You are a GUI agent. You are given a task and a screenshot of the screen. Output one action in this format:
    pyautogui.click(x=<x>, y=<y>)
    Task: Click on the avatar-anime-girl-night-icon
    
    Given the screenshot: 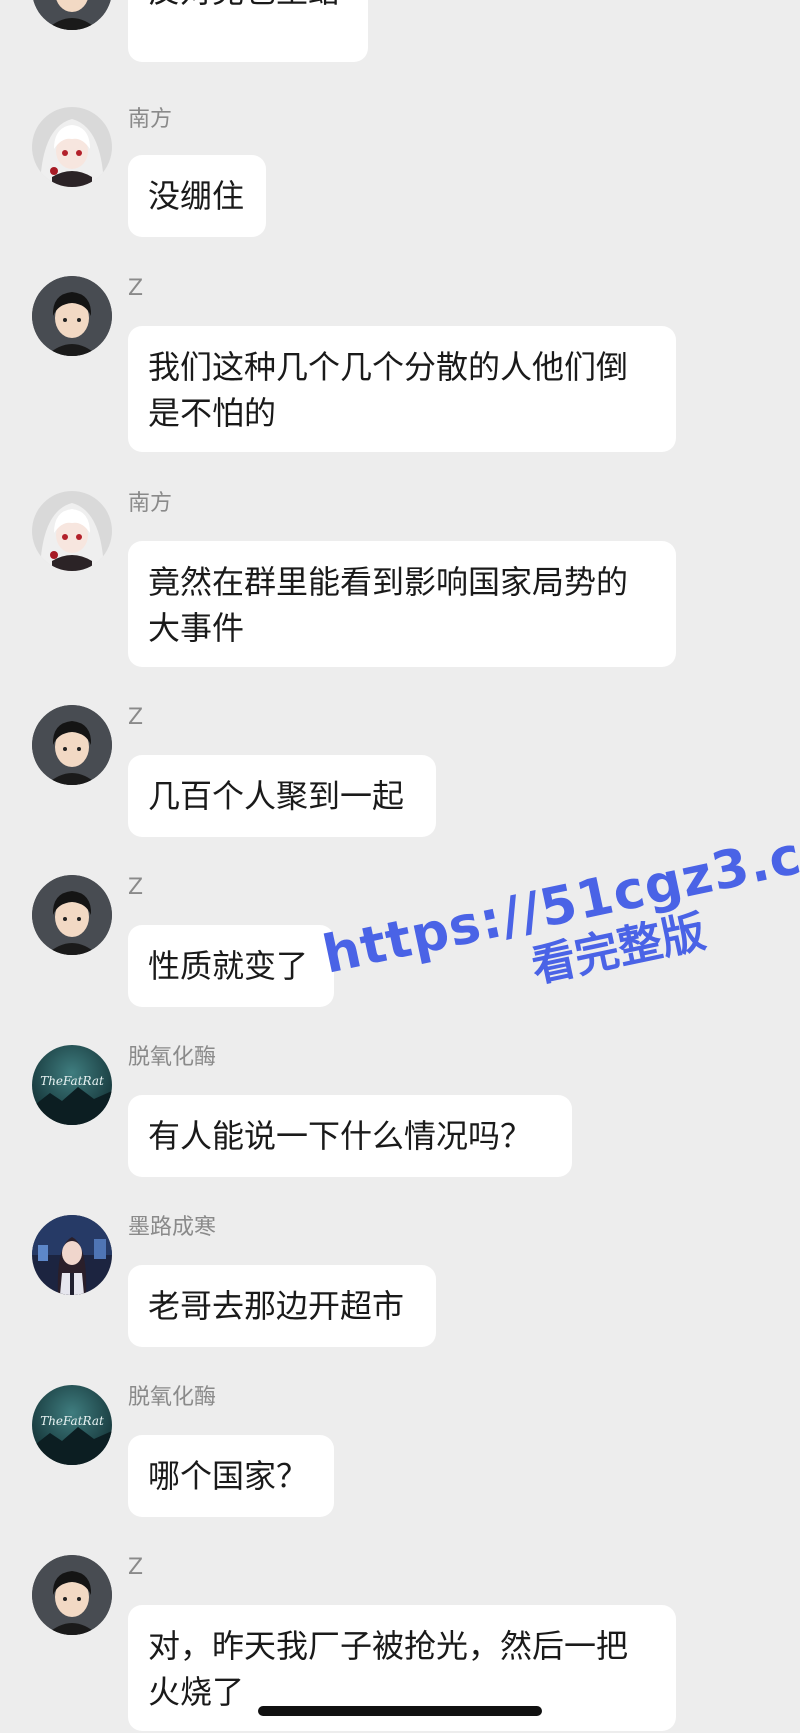 What is the action you would take?
    pyautogui.click(x=72, y=1255)
    